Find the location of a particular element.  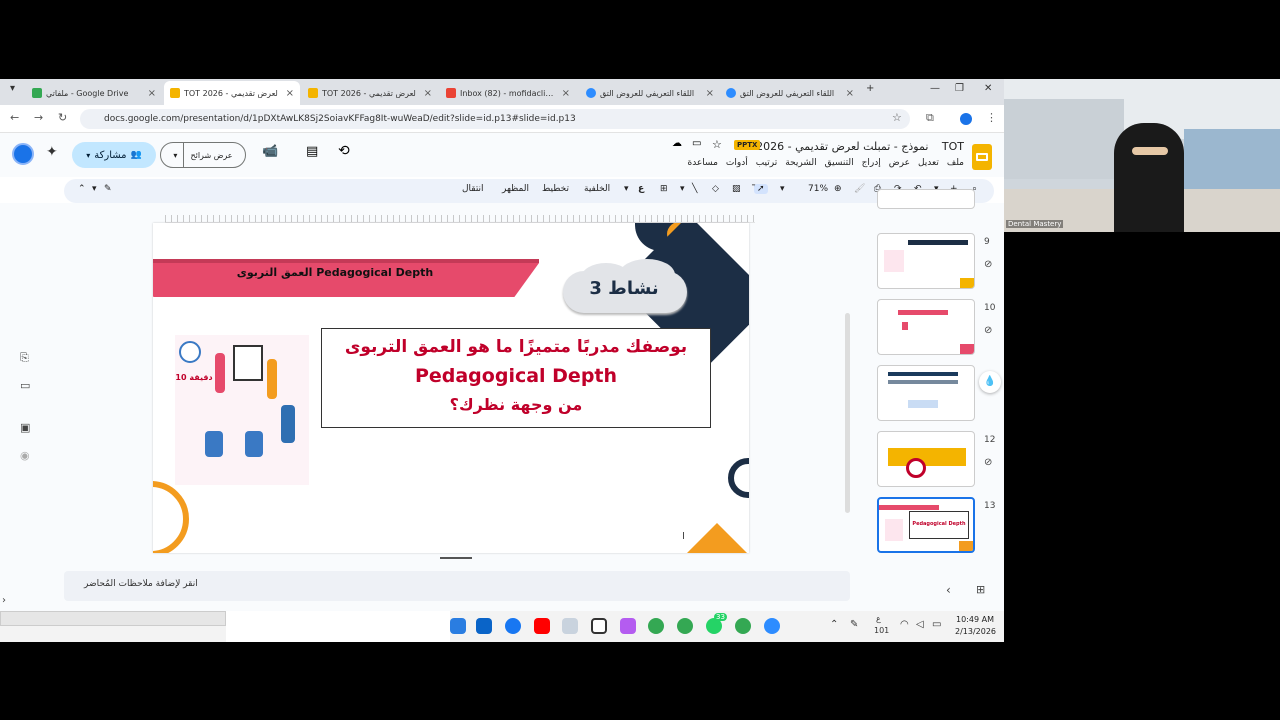

zoom-app-icon is located at coordinates (772, 626).